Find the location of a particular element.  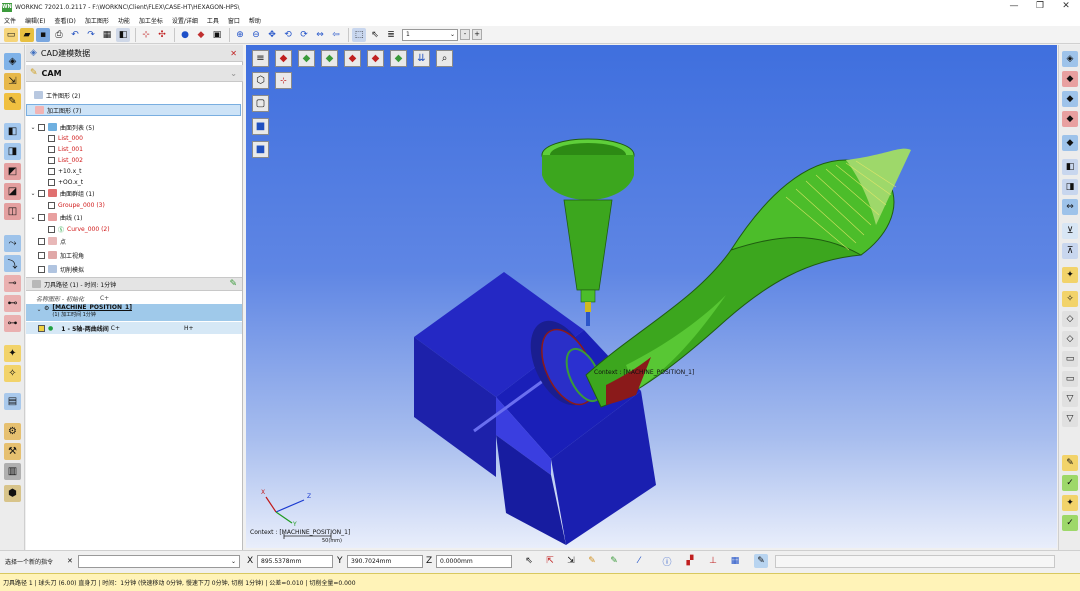

cad-panel-header: ◈ CAD建模数据 ✕ is located at coordinates (134, 53).